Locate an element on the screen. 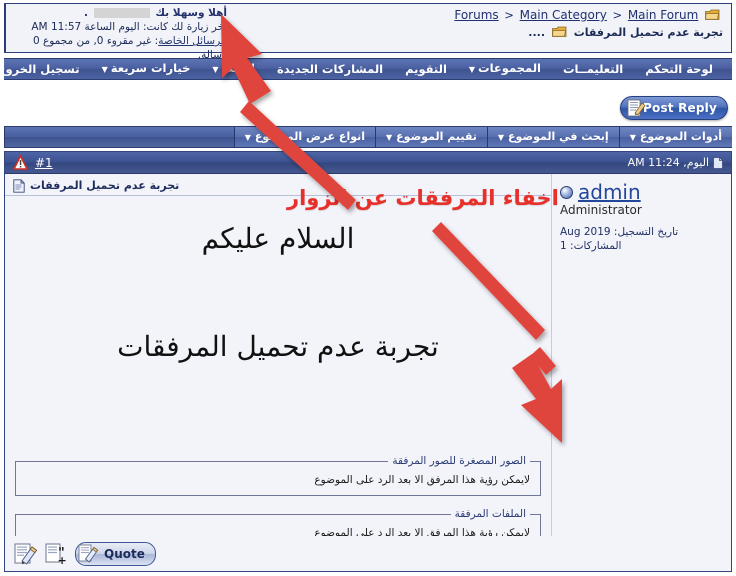  post-number: #1 is located at coordinates (44, 162).